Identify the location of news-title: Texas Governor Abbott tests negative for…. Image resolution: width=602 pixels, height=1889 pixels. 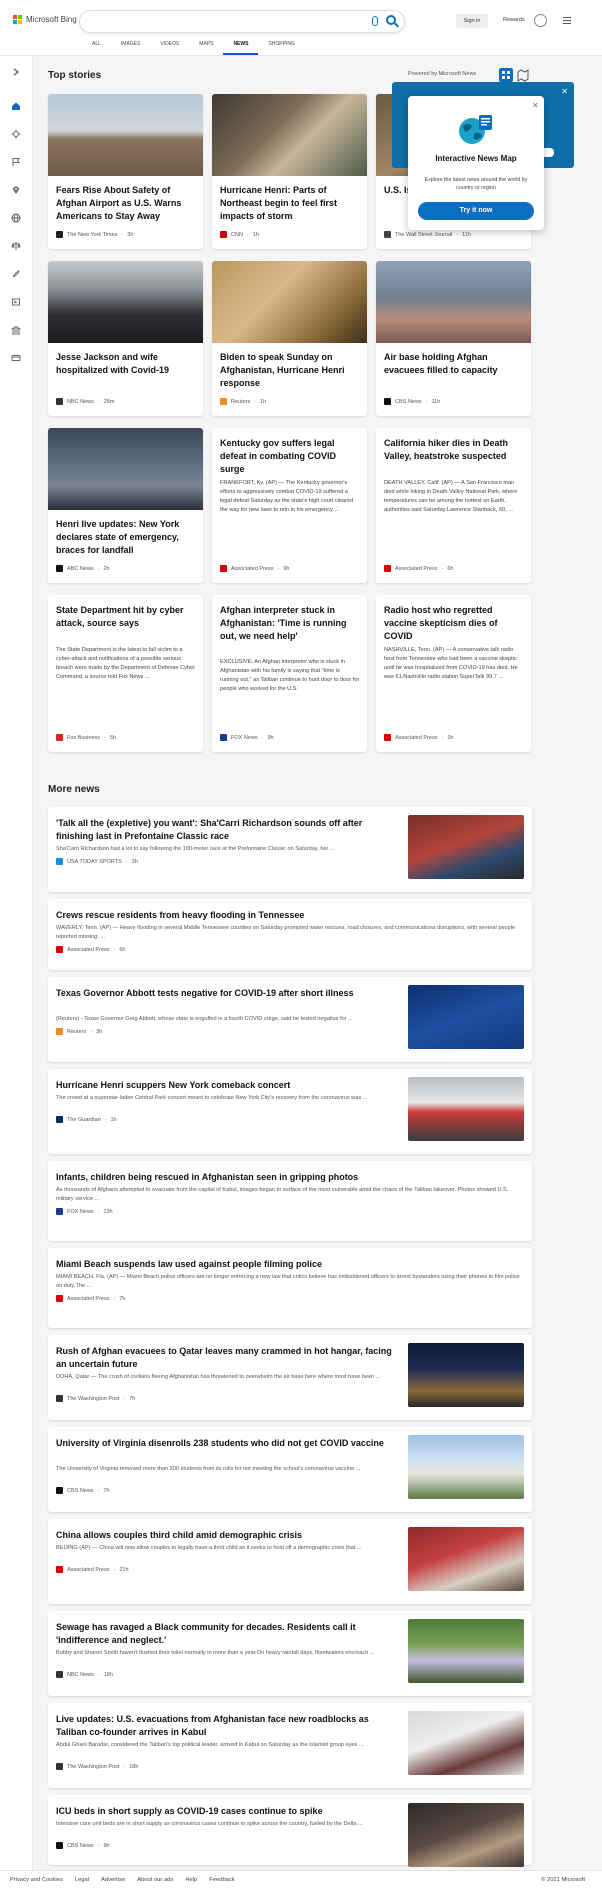
(226, 993).